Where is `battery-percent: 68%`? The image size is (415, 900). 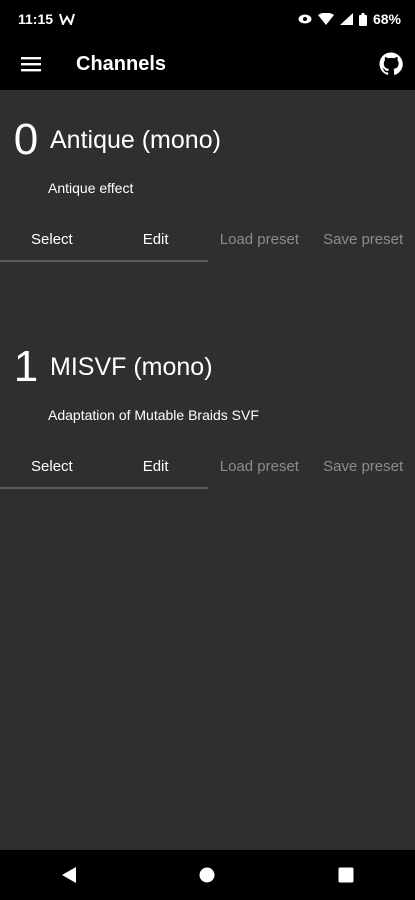
battery-percent: 68% is located at coordinates (386, 19).